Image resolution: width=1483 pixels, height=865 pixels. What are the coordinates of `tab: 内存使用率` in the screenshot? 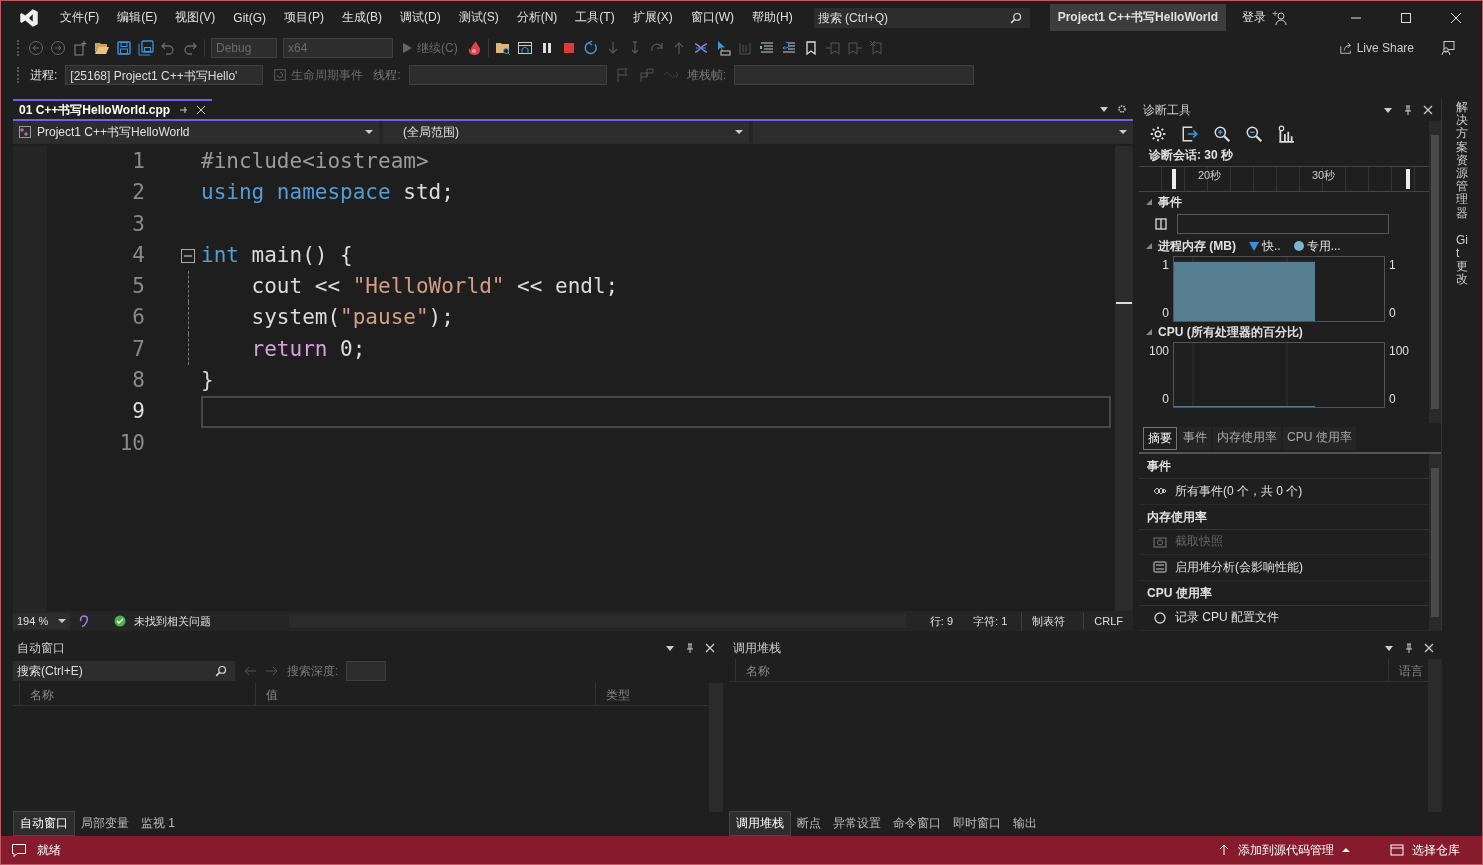 It's located at (1247, 438).